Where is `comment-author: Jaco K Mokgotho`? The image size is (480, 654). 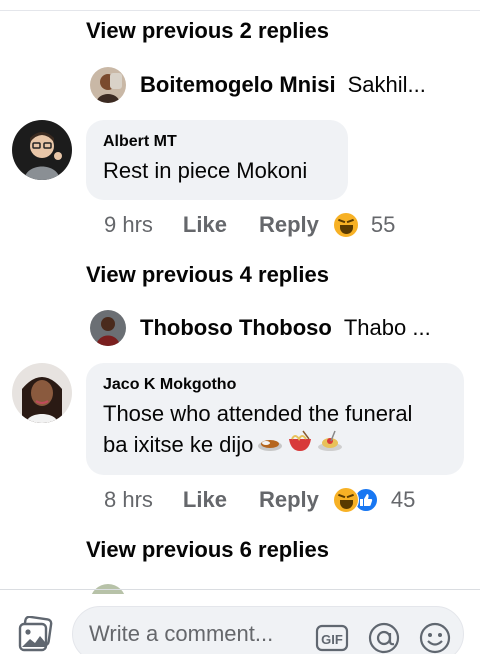
comment-author: Jaco K Mokgotho is located at coordinates (275, 385).